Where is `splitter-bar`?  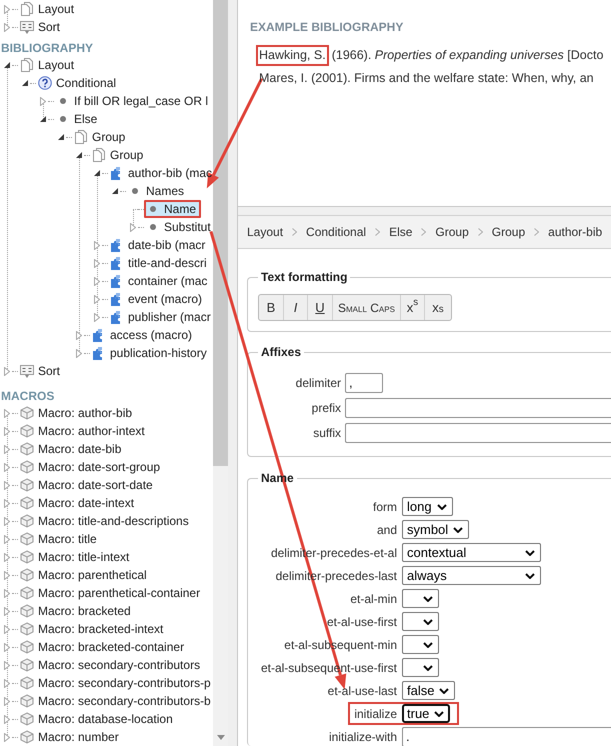 splitter-bar is located at coordinates (232, 373).